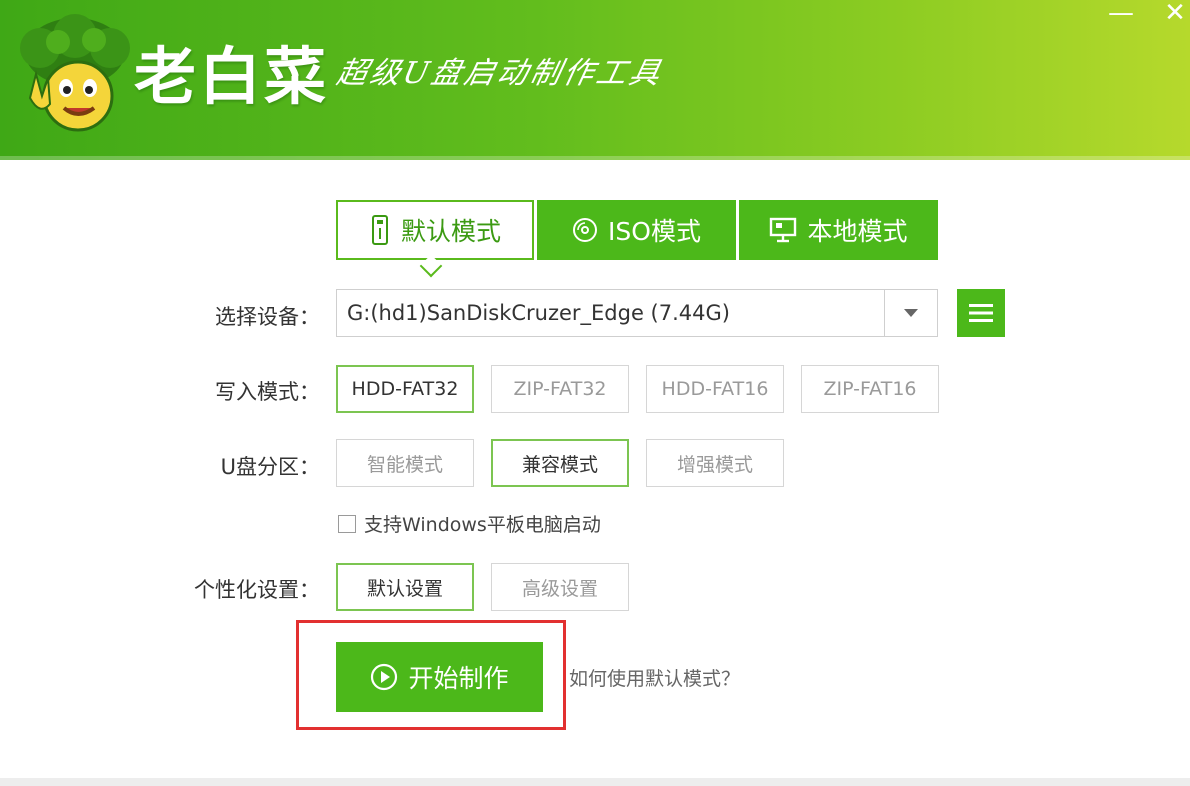 The image size is (1190, 786). I want to click on usb-icon, so click(379, 230).